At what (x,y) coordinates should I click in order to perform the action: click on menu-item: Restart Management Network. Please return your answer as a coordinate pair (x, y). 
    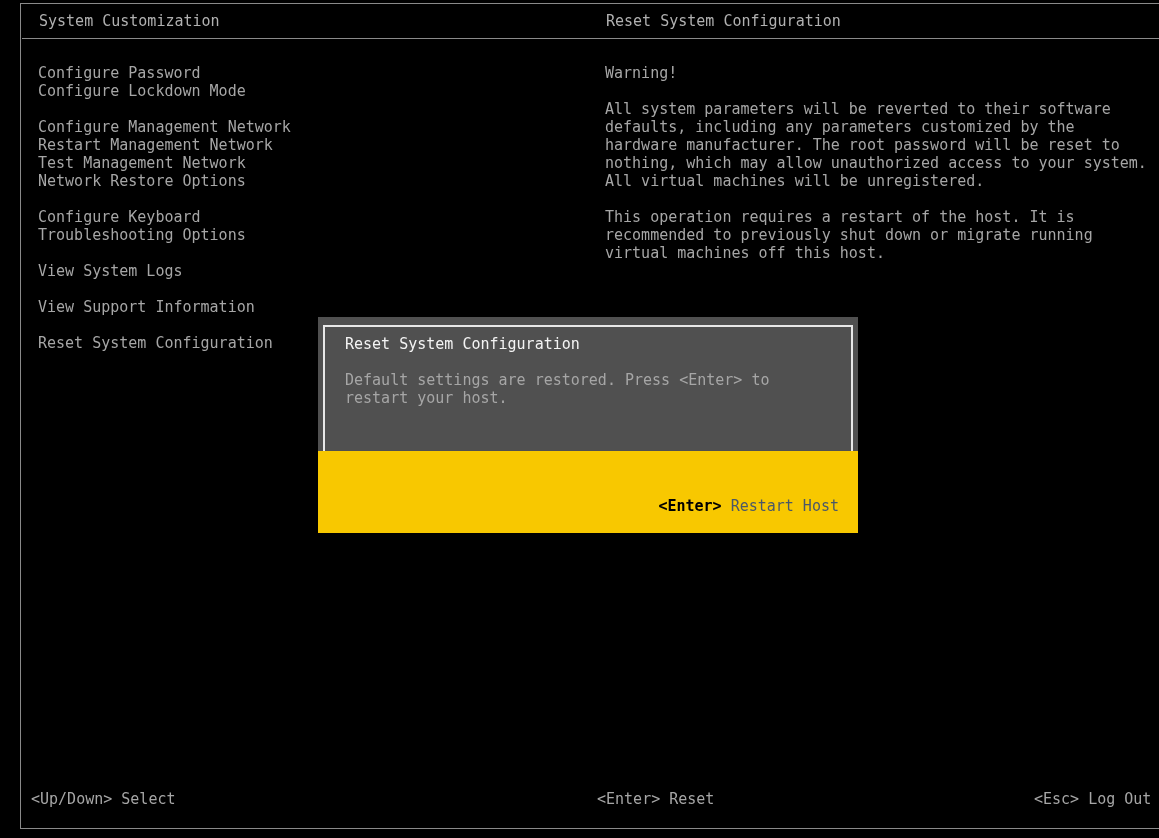
    Looking at the image, I should click on (155, 145).